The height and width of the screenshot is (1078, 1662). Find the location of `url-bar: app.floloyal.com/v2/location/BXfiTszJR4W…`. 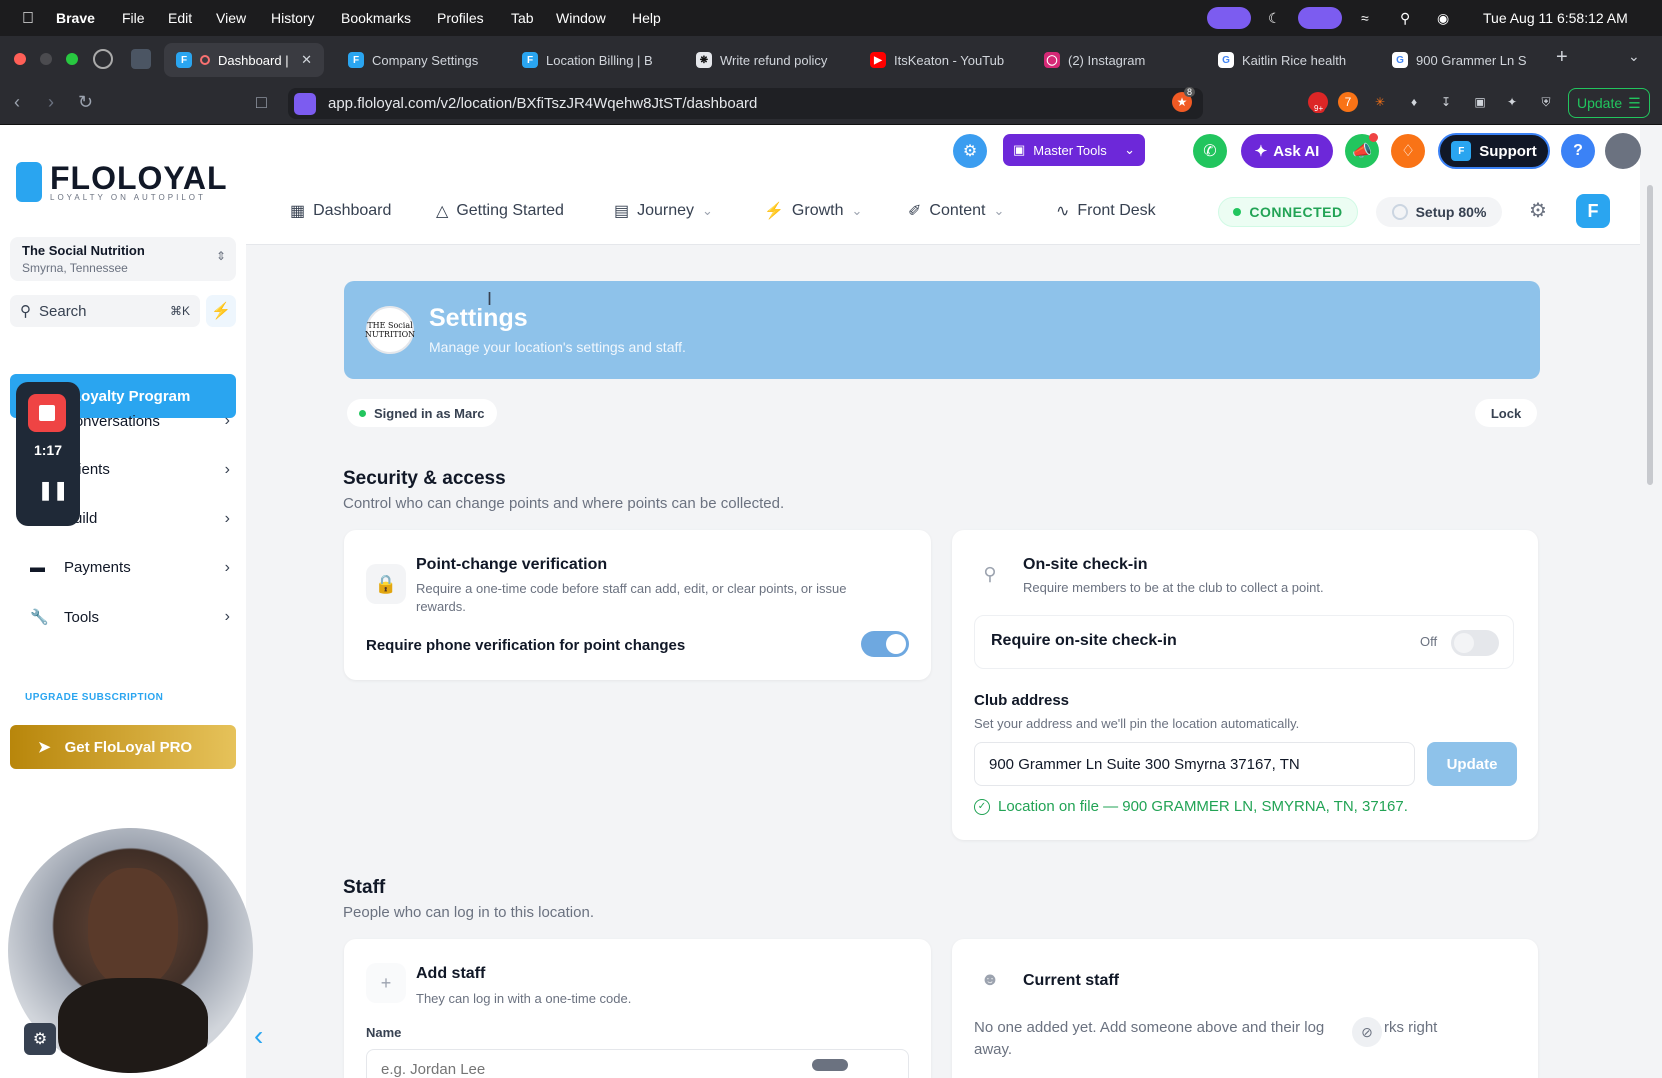

url-bar: app.floloyal.com/v2/location/BXfiTszJR4W… is located at coordinates (745, 103).